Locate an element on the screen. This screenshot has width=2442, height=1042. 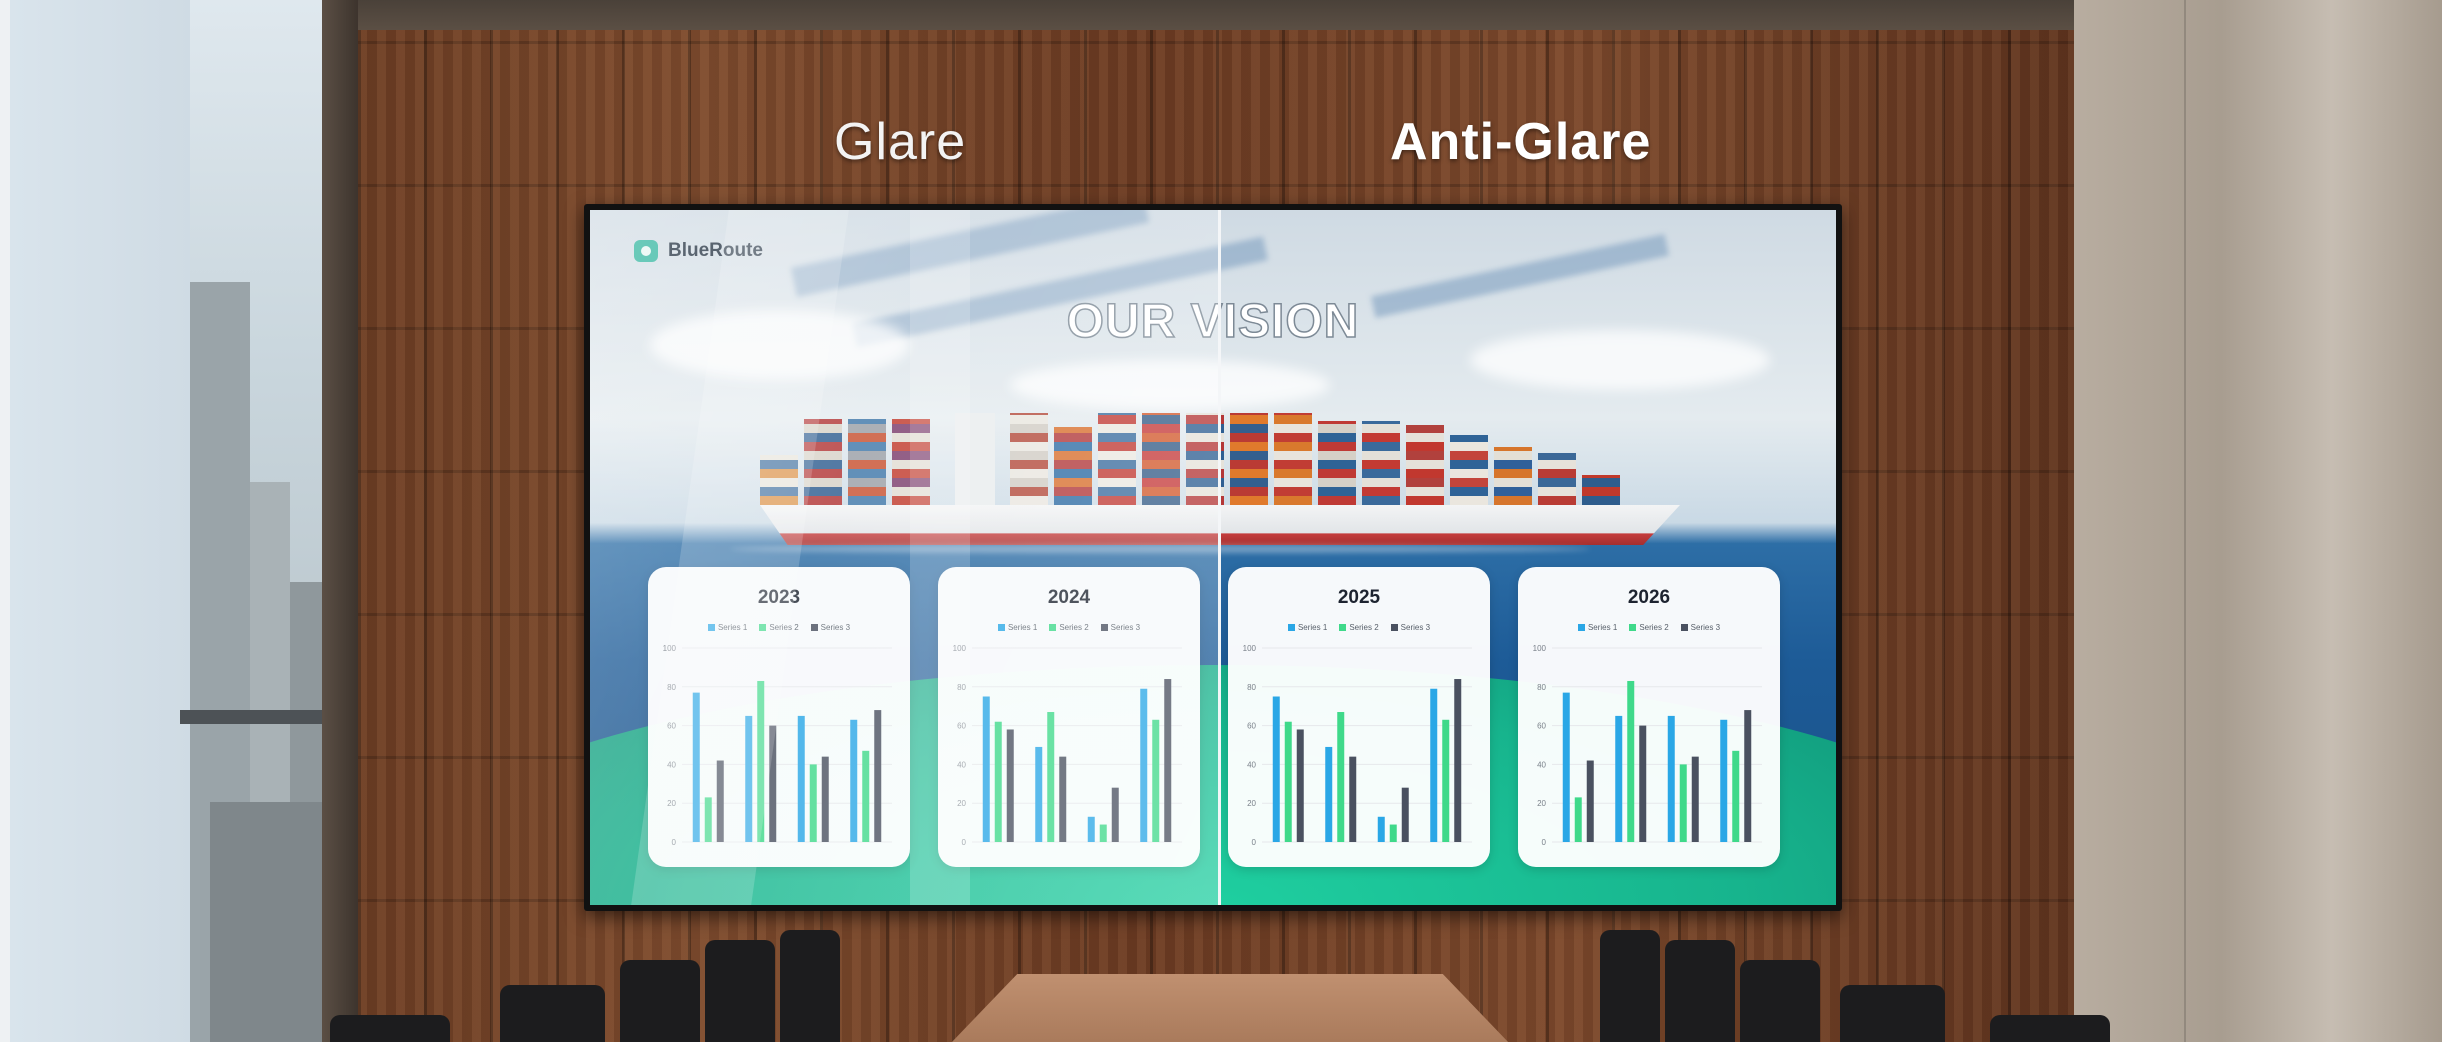
y-tick-label: 60 is located at coordinates (1251, 726).